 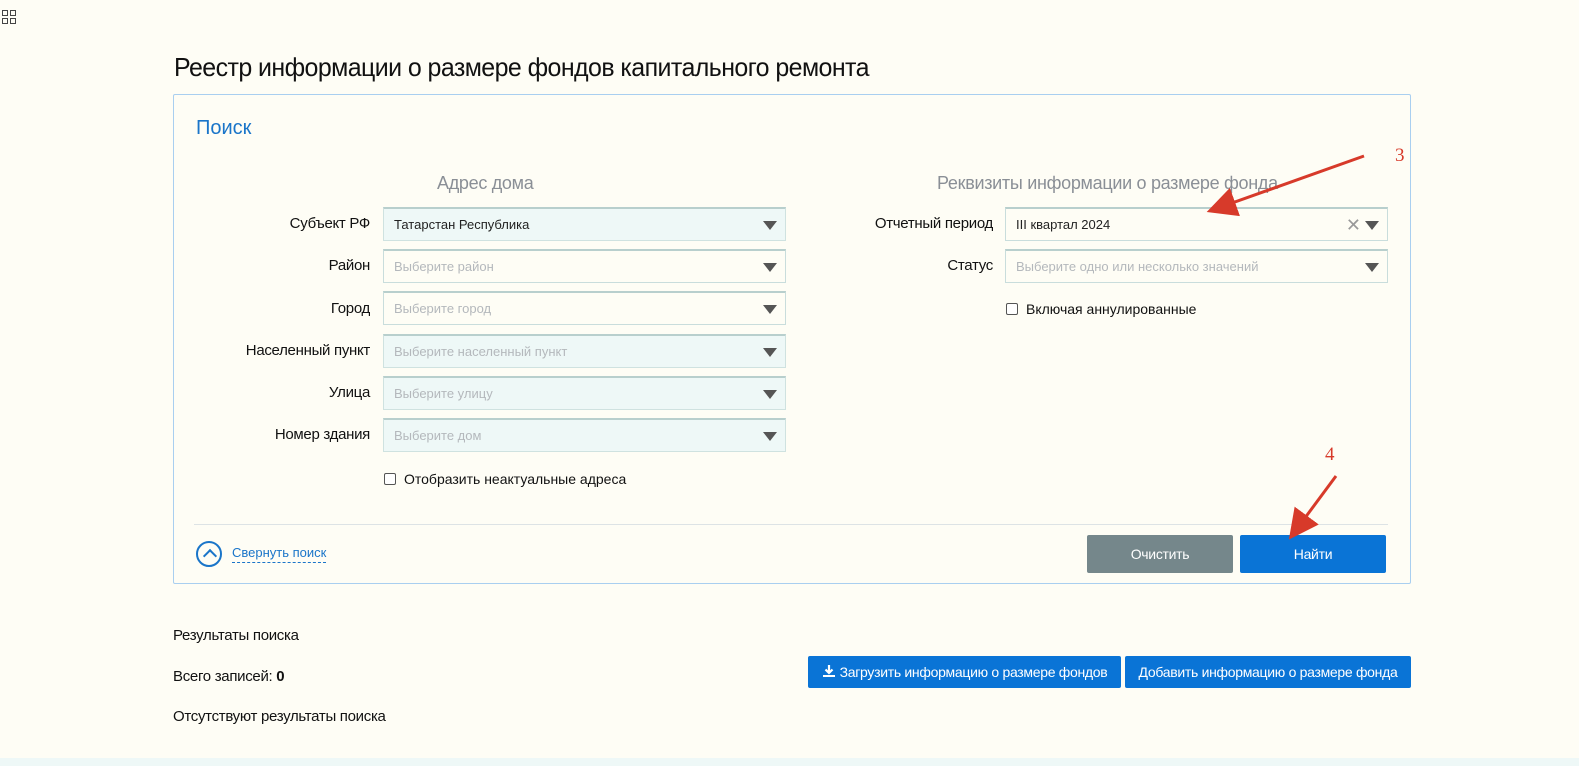 I want to click on results-empty-message: Отсутствуют результаты поиска, so click(x=279, y=716).